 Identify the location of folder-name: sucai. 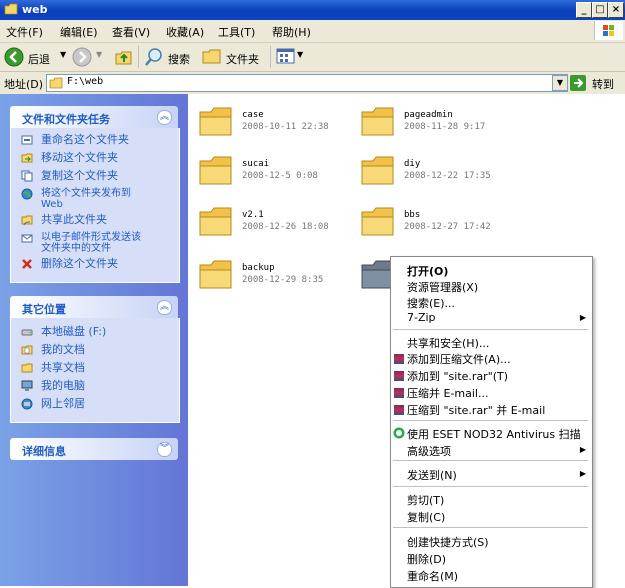
(256, 164).